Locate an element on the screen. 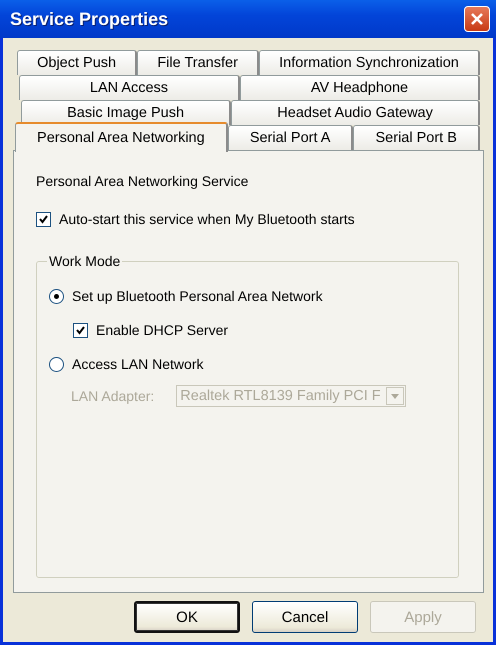  close-icon is located at coordinates (477, 19).